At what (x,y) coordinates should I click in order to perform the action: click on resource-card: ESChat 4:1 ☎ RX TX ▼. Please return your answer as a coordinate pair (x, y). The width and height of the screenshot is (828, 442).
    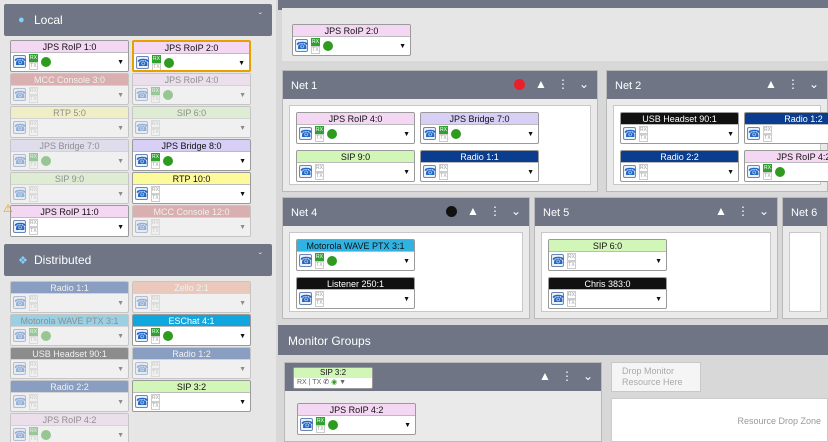
    Looking at the image, I should click on (191, 330).